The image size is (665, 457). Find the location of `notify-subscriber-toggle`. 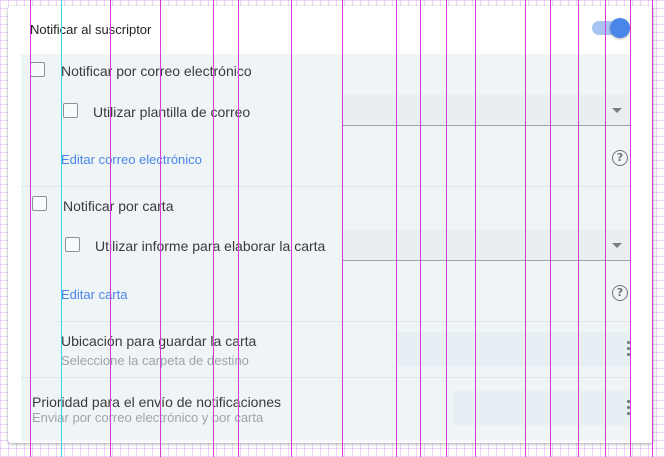

notify-subscriber-toggle is located at coordinates (612, 28).